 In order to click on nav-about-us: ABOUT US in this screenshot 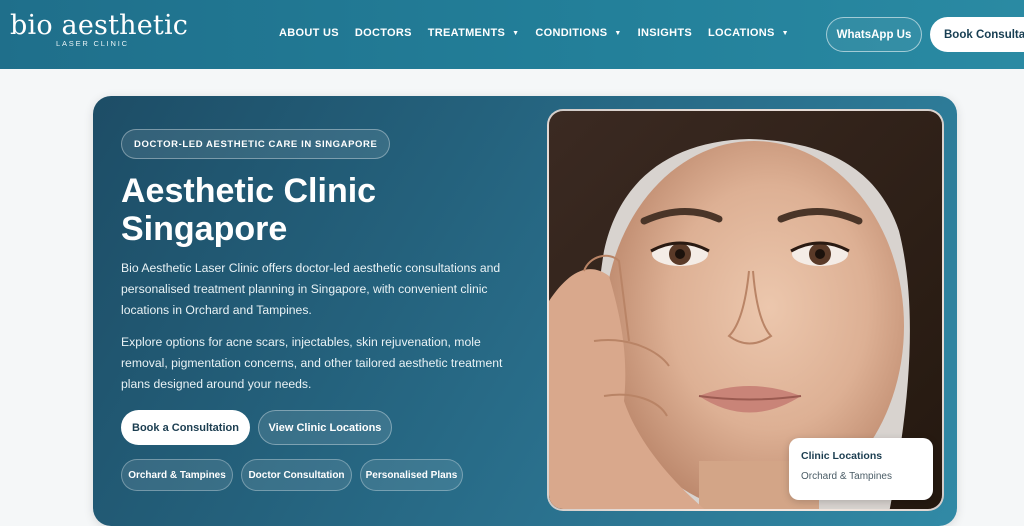, I will do `click(309, 33)`.